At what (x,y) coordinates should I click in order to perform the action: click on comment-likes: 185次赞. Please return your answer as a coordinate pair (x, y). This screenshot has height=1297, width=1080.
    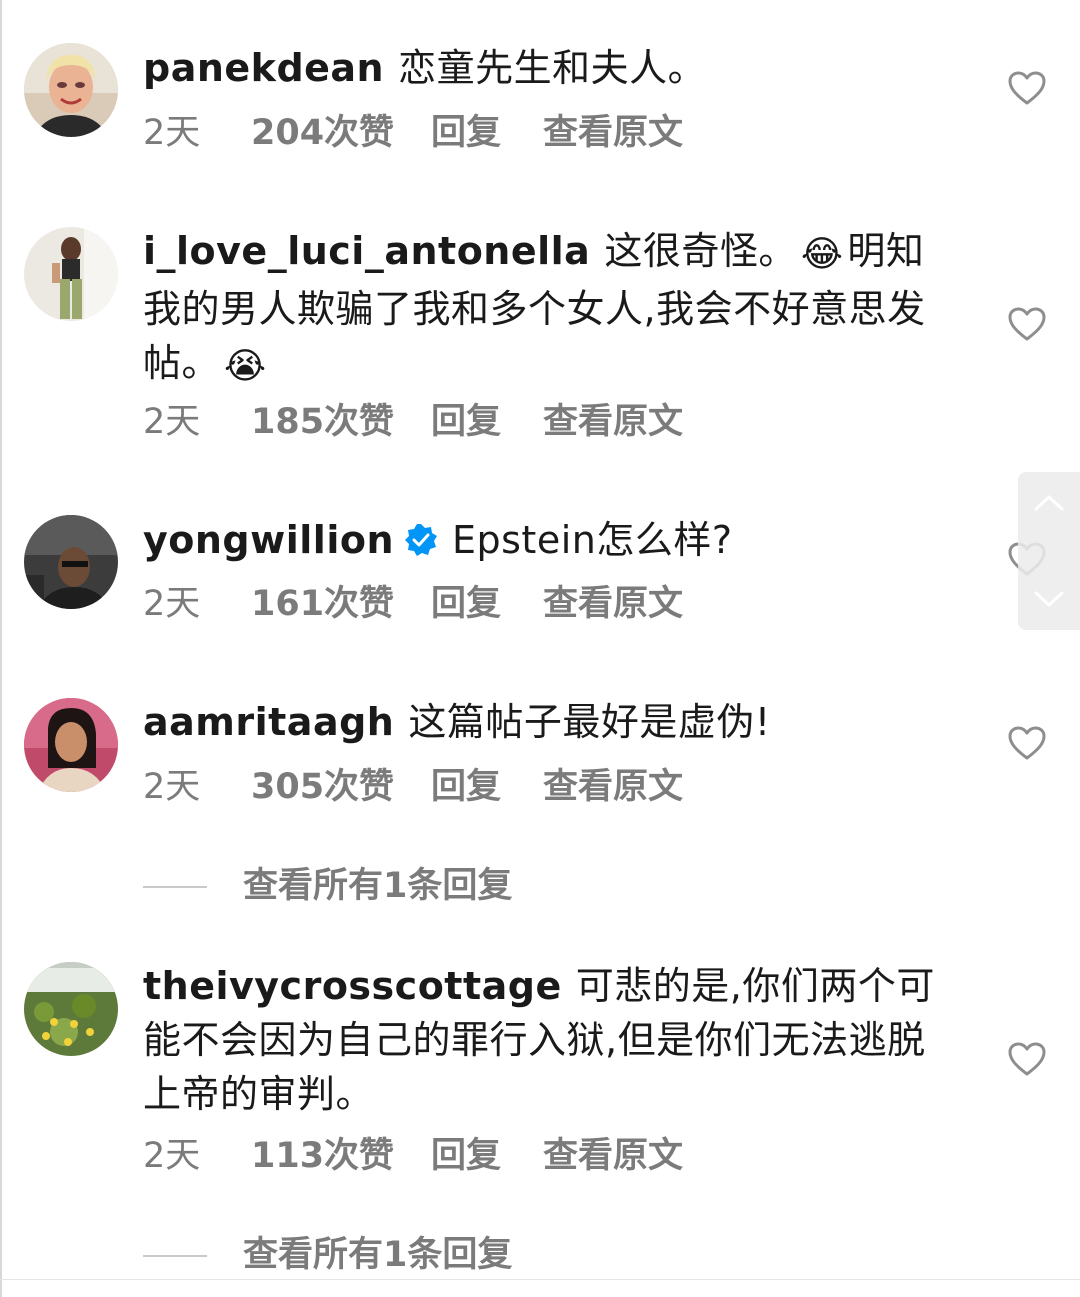
    Looking at the image, I should click on (322, 422).